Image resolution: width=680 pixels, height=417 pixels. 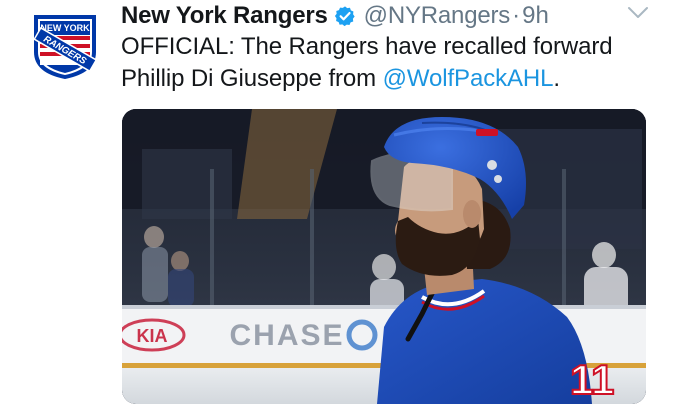 I want to click on verified-badge-icon, so click(x=345, y=16).